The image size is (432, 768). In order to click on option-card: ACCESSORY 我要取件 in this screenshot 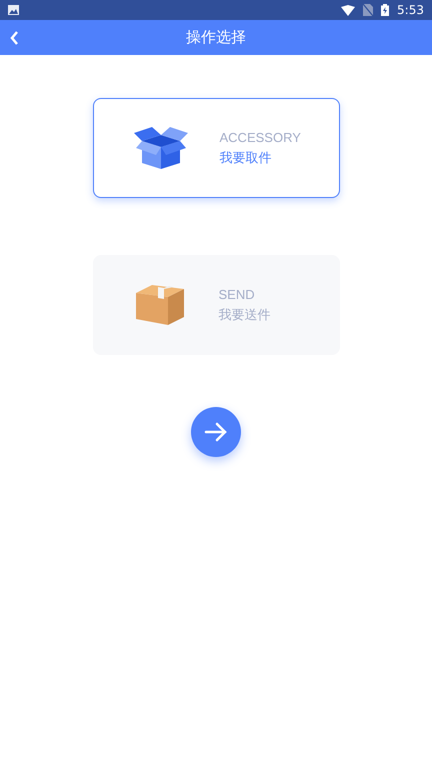, I will do `click(216, 148)`.